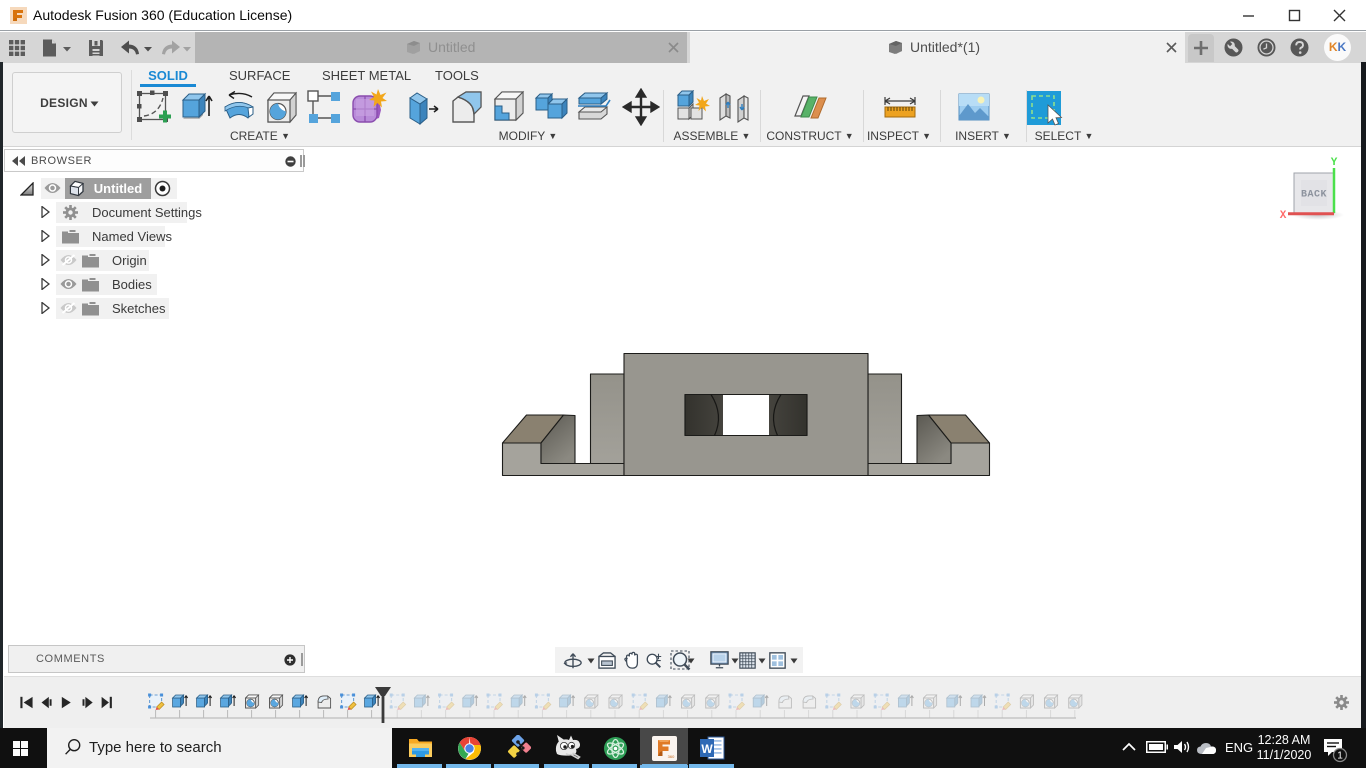 The image size is (1366, 768). Describe the element at coordinates (1340, 756) in the screenshot. I see `svg-text: 1` at that location.